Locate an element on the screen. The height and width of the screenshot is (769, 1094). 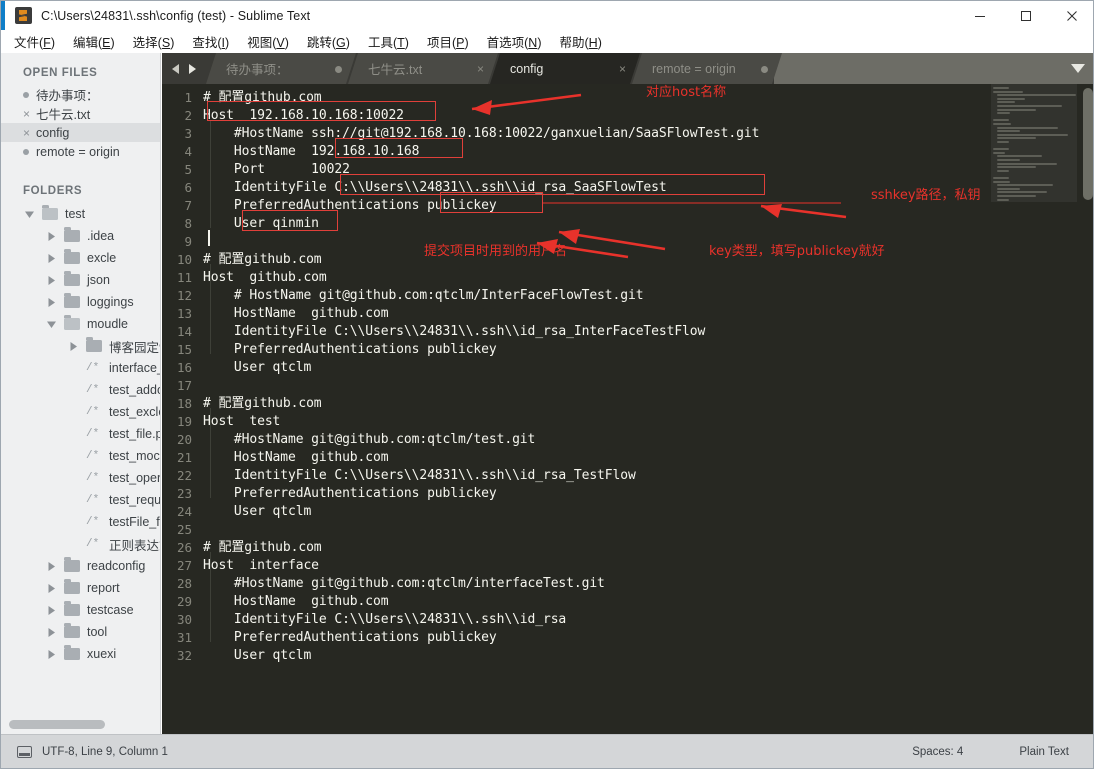
annotation-arrows is located at coordinates (659, 176).